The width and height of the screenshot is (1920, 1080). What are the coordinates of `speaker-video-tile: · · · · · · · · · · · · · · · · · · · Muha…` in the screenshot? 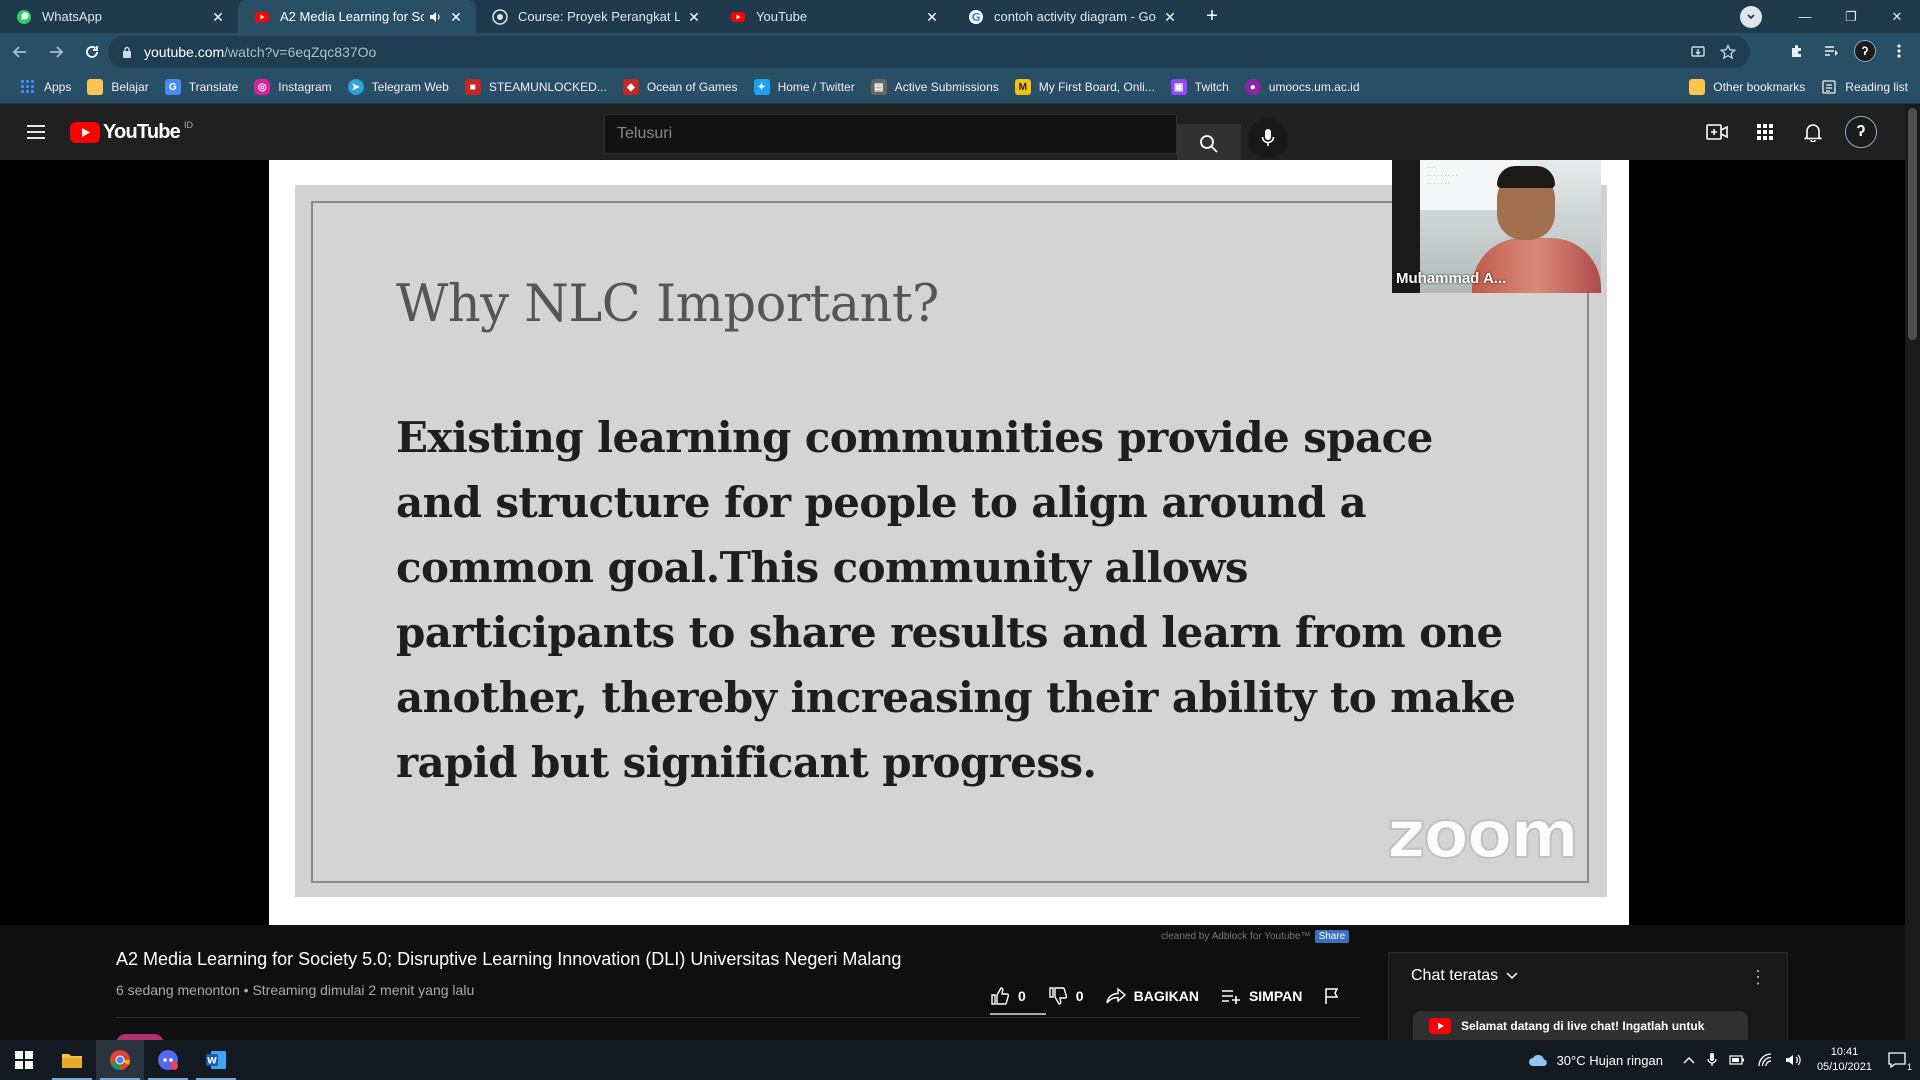 It's located at (1496, 226).